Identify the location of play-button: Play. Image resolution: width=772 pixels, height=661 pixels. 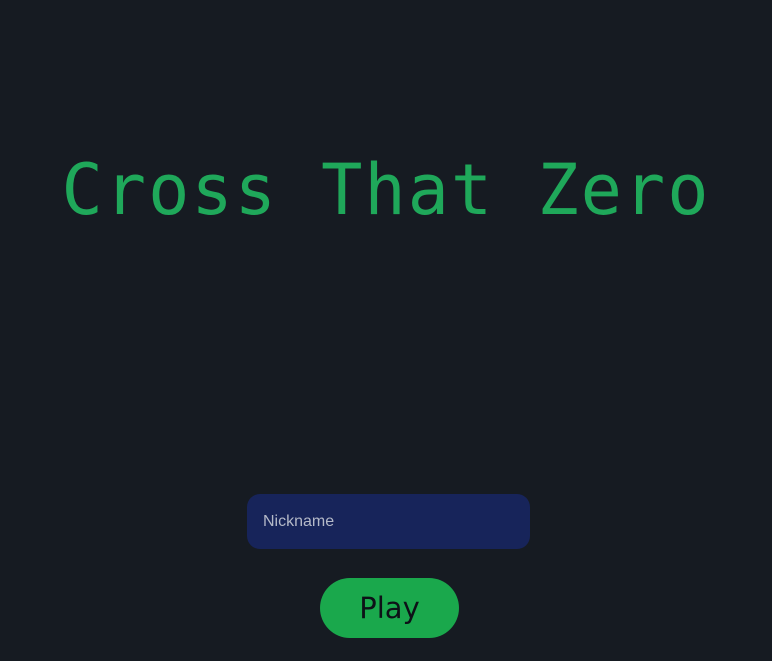
(389, 608).